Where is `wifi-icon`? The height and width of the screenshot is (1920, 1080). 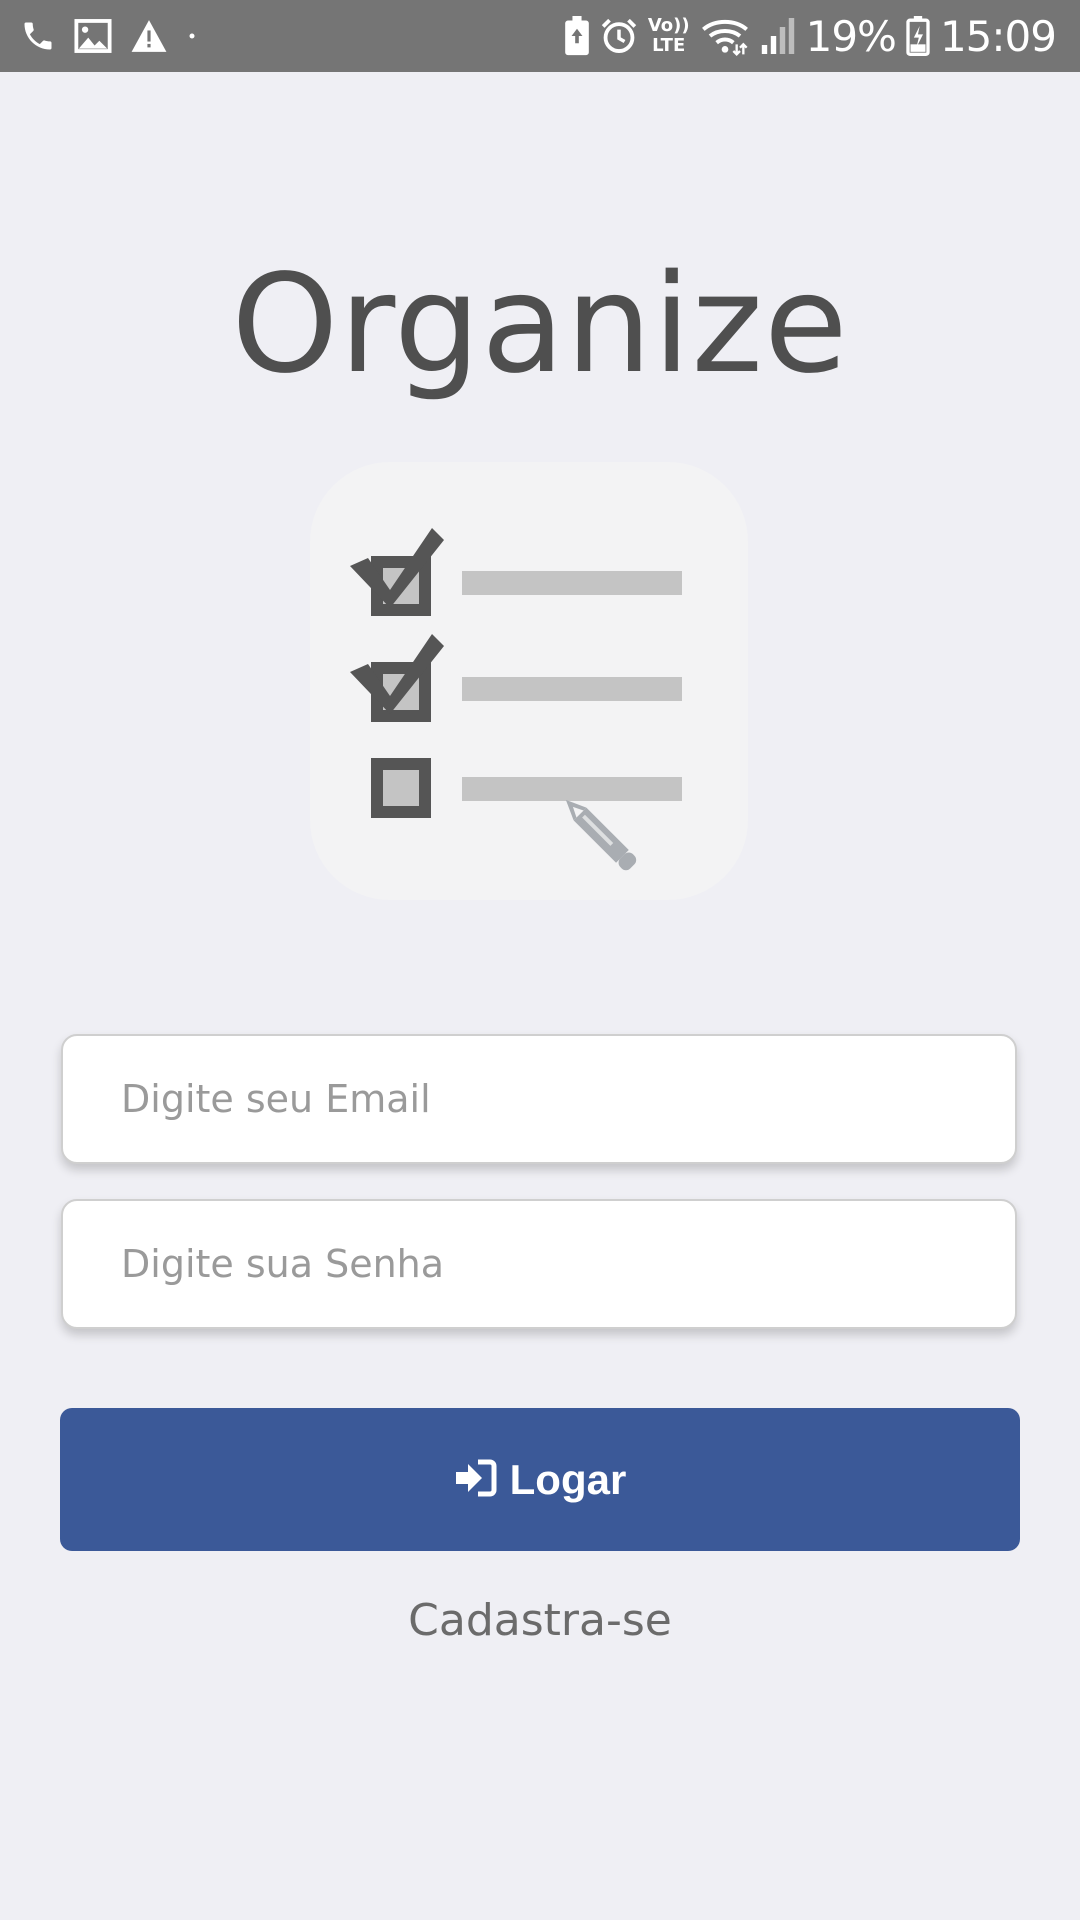
wifi-icon is located at coordinates (725, 36).